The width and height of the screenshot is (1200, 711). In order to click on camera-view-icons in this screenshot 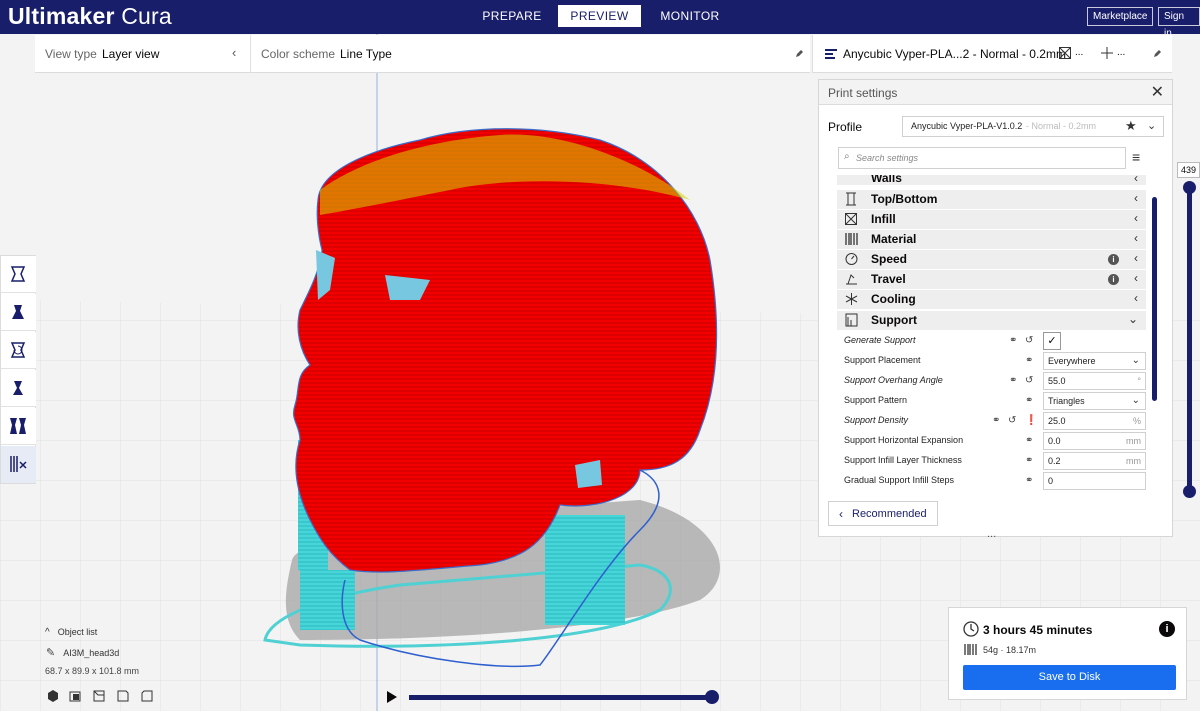, I will do `click(100, 696)`.